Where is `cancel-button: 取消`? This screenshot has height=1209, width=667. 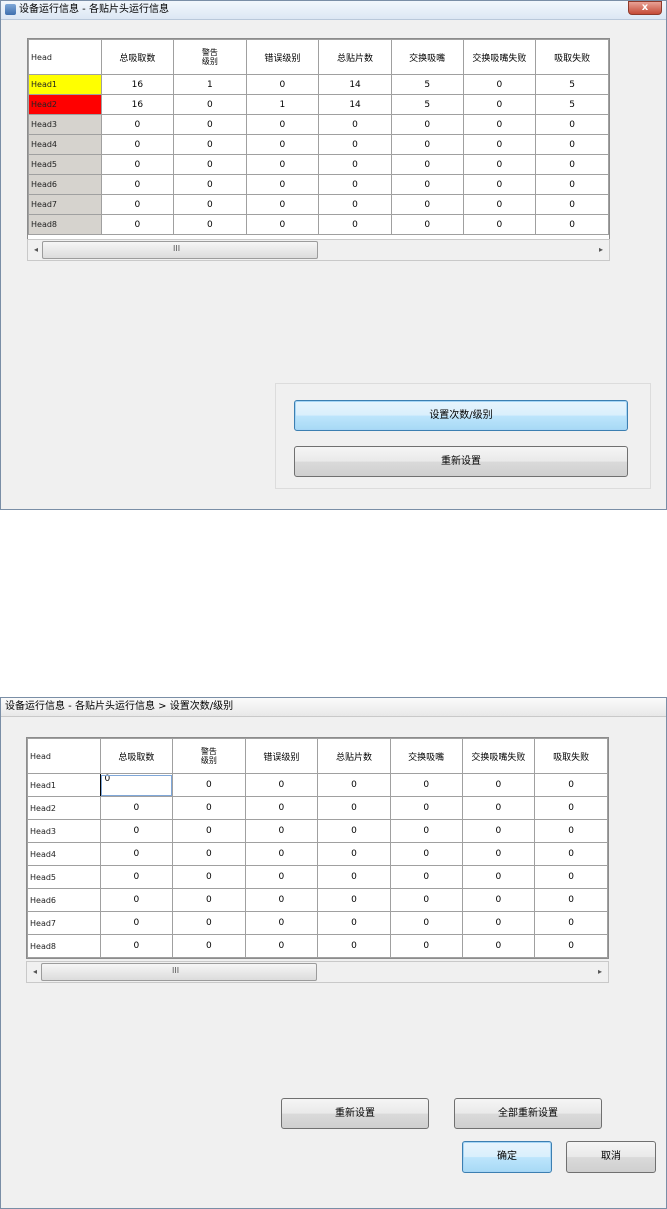 cancel-button: 取消 is located at coordinates (611, 1157).